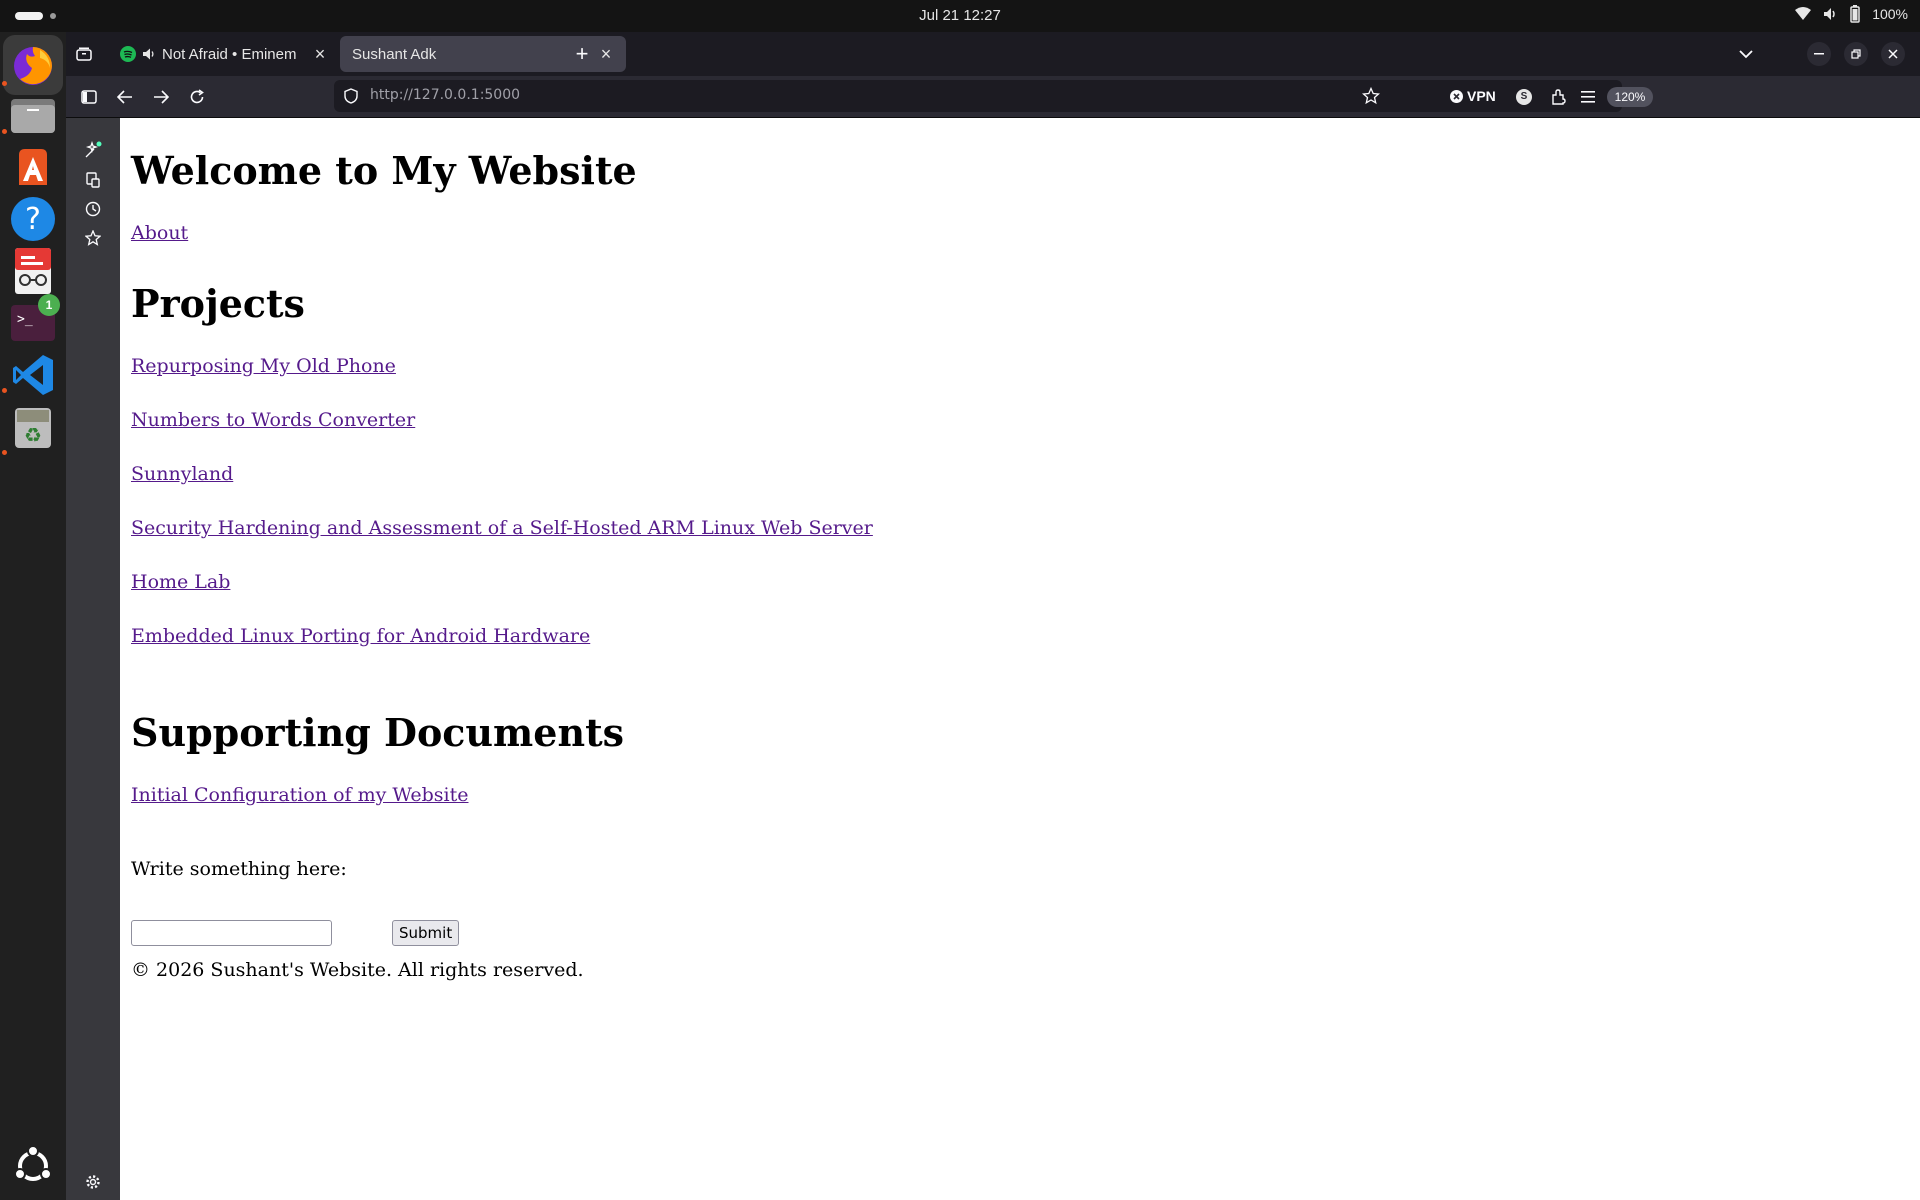 The width and height of the screenshot is (1920, 1200). What do you see at coordinates (273, 420) in the screenshot?
I see `project-link: Numbers to Words Converter` at bounding box center [273, 420].